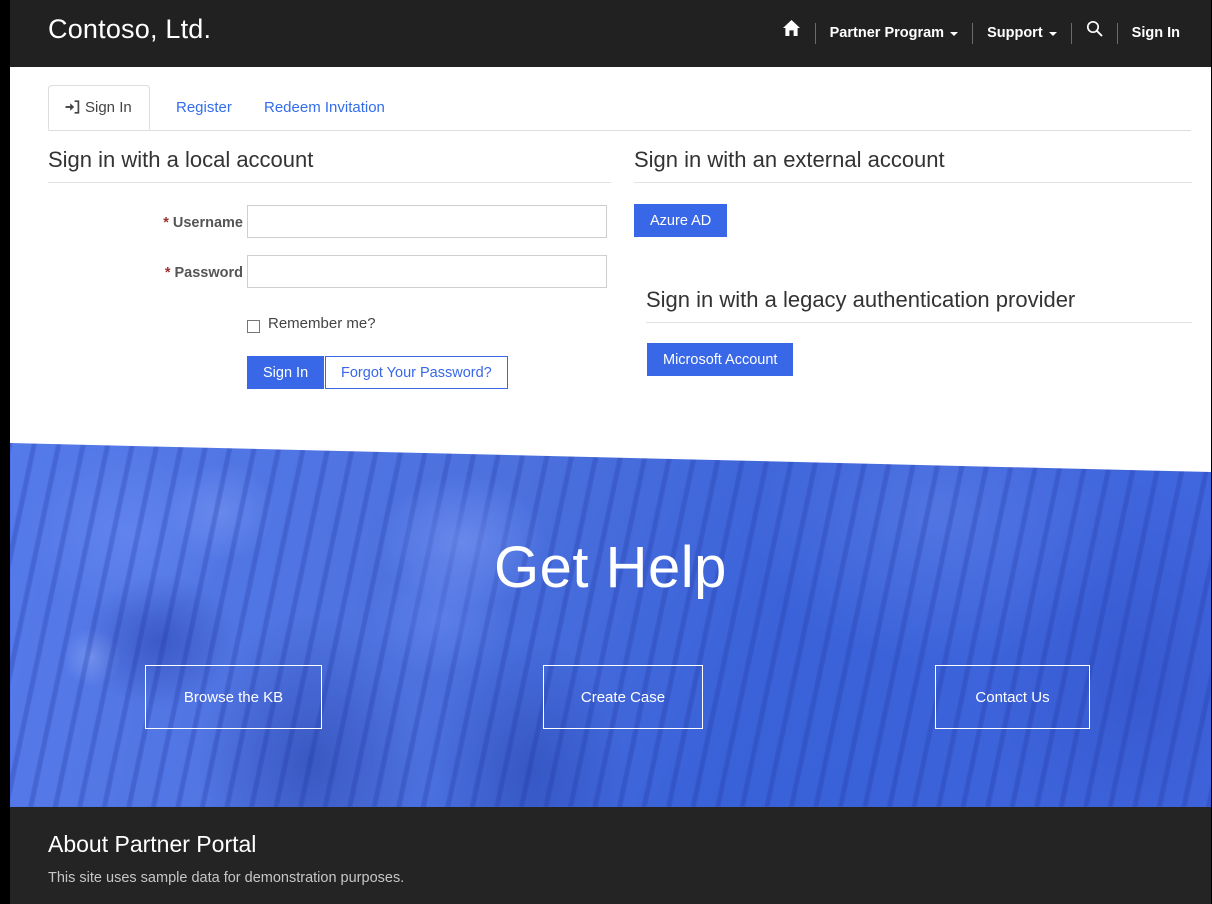 The height and width of the screenshot is (904, 1212). I want to click on username-row: * Username, so click(329, 230).